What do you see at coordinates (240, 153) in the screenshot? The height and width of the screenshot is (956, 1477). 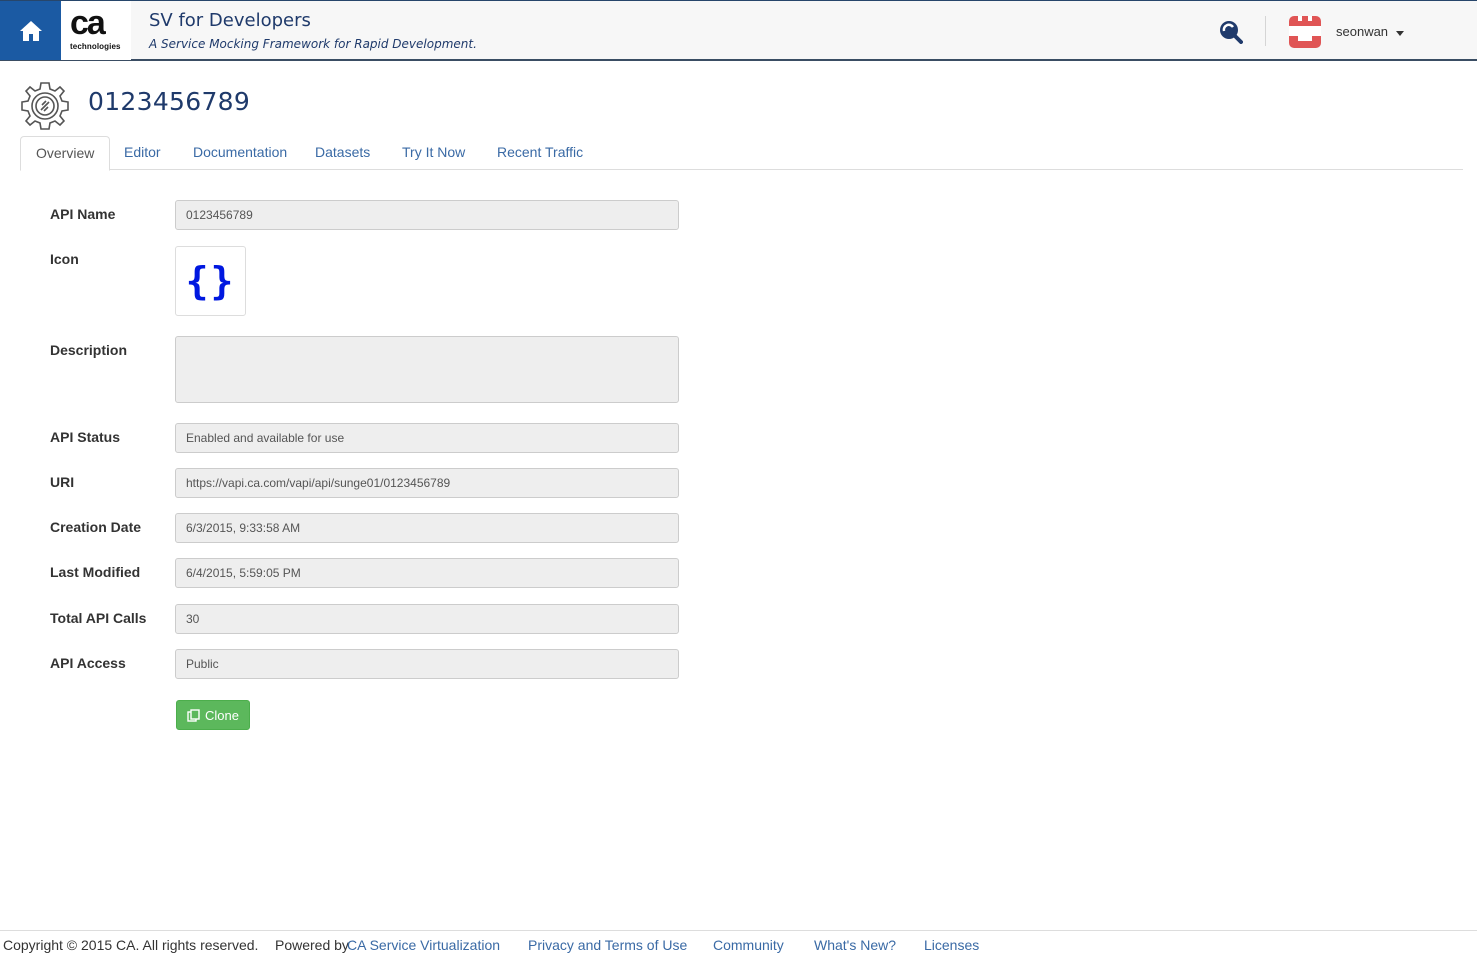 I see `tab-documentation: Documentation` at bounding box center [240, 153].